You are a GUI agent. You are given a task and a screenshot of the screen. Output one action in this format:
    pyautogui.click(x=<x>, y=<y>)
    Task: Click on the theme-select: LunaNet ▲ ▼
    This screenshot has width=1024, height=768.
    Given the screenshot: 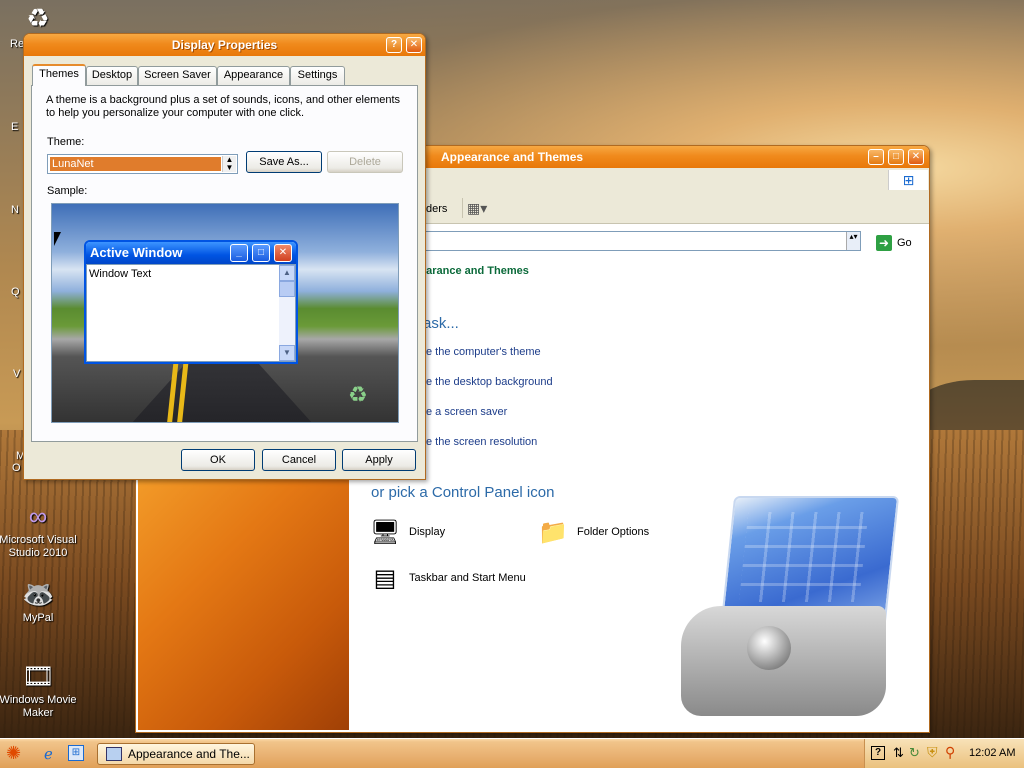 What is the action you would take?
    pyautogui.click(x=142, y=164)
    